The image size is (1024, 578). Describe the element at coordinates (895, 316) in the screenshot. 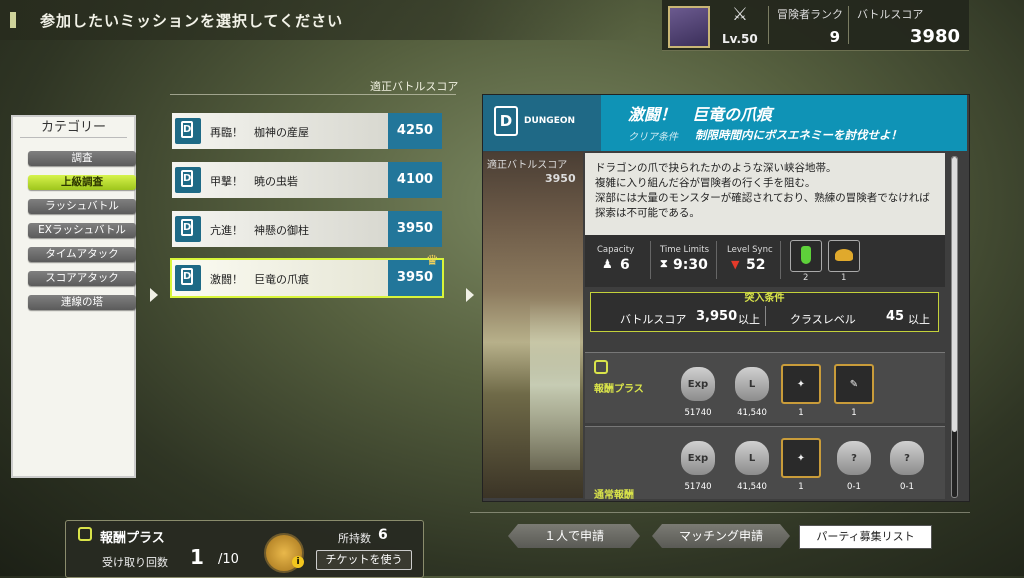

I see `req-class-value: 45` at that location.